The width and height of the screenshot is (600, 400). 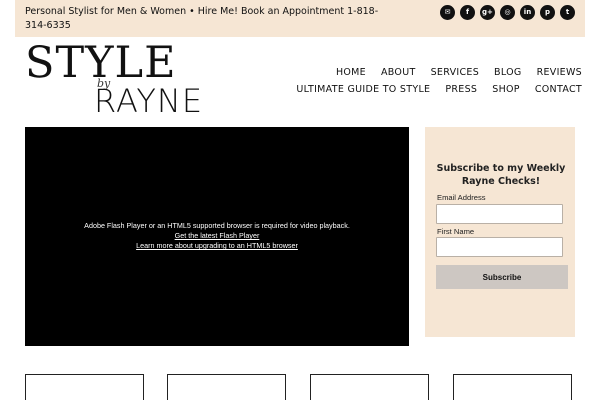 What do you see at coordinates (499, 247) in the screenshot?
I see `first-name-field` at bounding box center [499, 247].